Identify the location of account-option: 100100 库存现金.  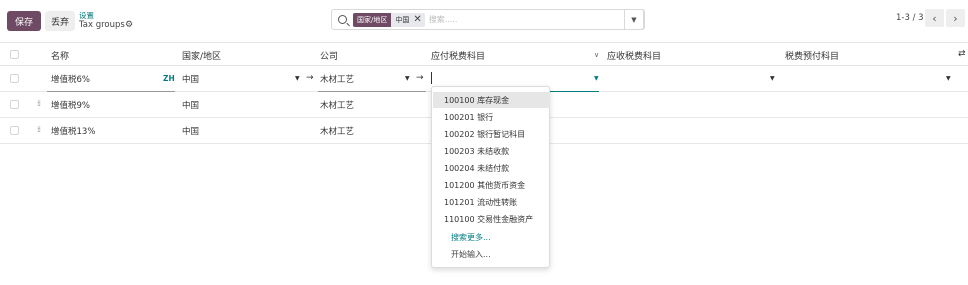
(476, 100).